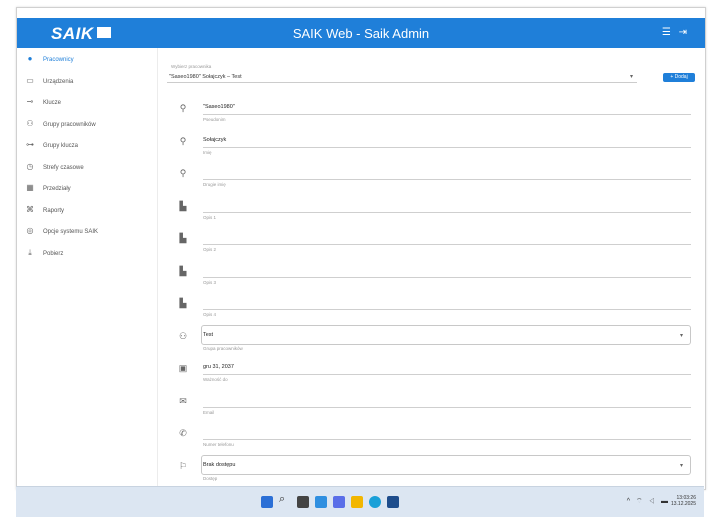  I want to click on report-icon: ⌘, so click(30, 209).